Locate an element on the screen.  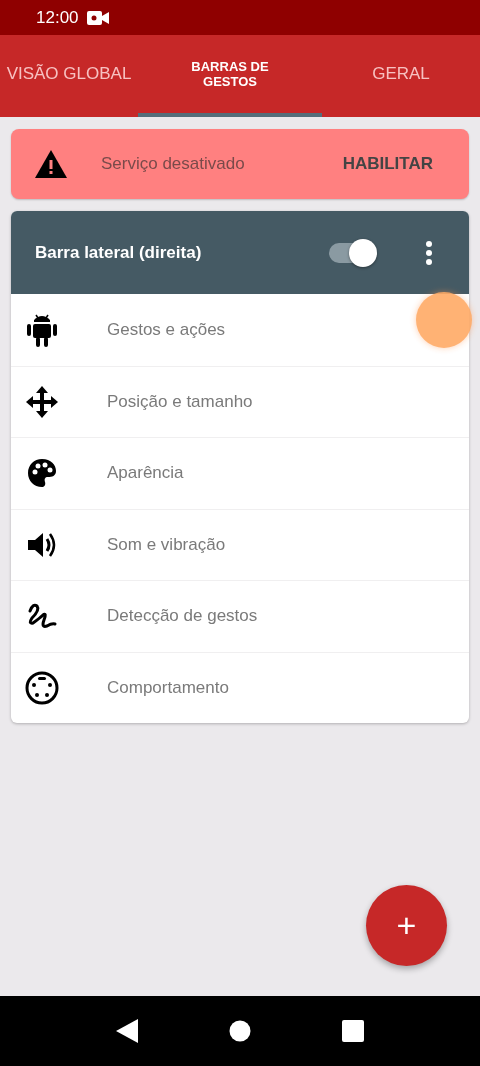
tab: GERAL is located at coordinates (401, 76).